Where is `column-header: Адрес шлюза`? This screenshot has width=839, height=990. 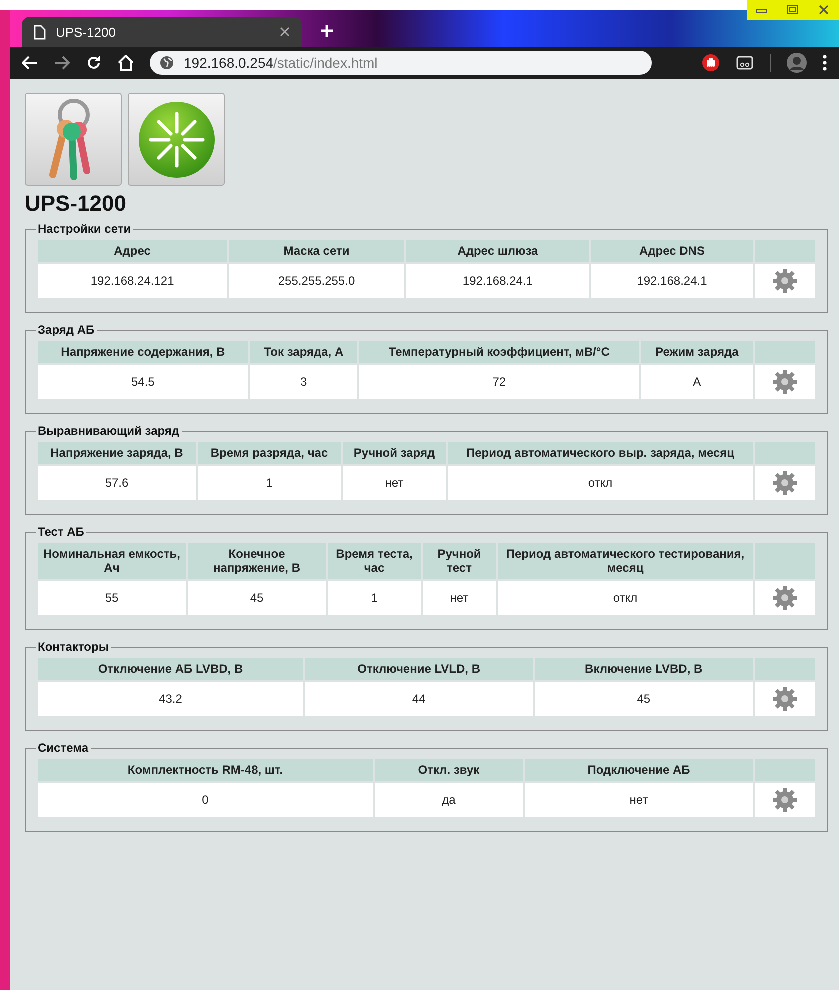
column-header: Адрес шлюза is located at coordinates (498, 251).